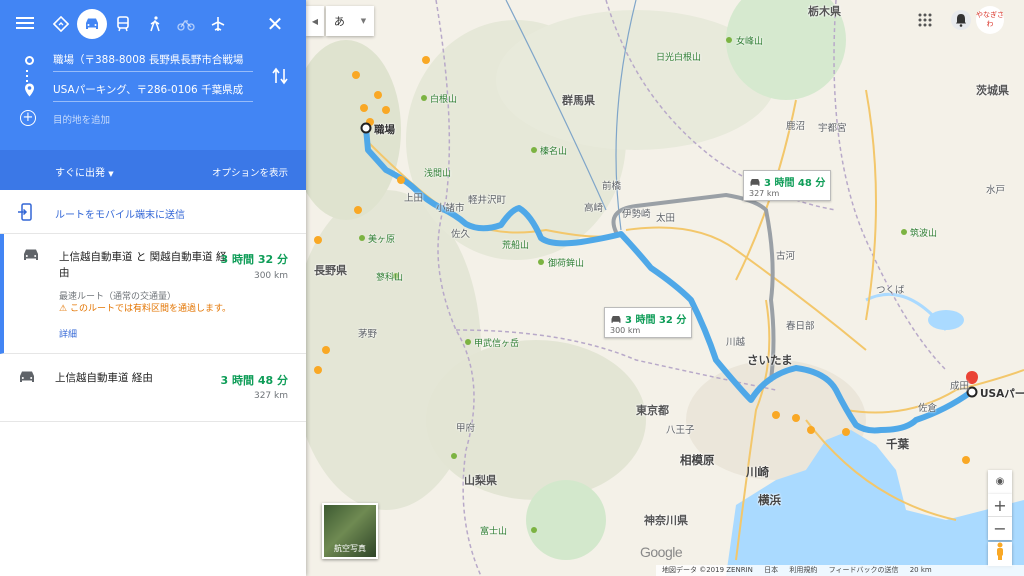 This screenshot has width=1024, height=576. Describe the element at coordinates (652, 410) in the screenshot. I see `pref-label: 東京都` at that location.